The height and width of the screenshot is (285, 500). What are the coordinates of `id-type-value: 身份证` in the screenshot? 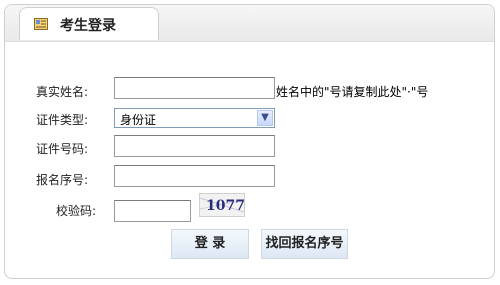 It's located at (138, 120).